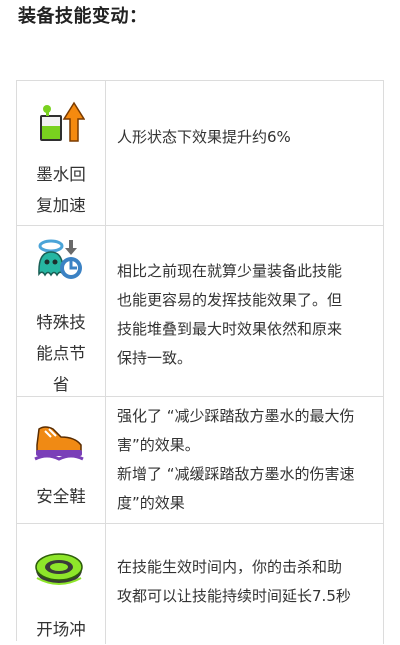  I want to click on ink-recovery-icon, so click(62, 121).